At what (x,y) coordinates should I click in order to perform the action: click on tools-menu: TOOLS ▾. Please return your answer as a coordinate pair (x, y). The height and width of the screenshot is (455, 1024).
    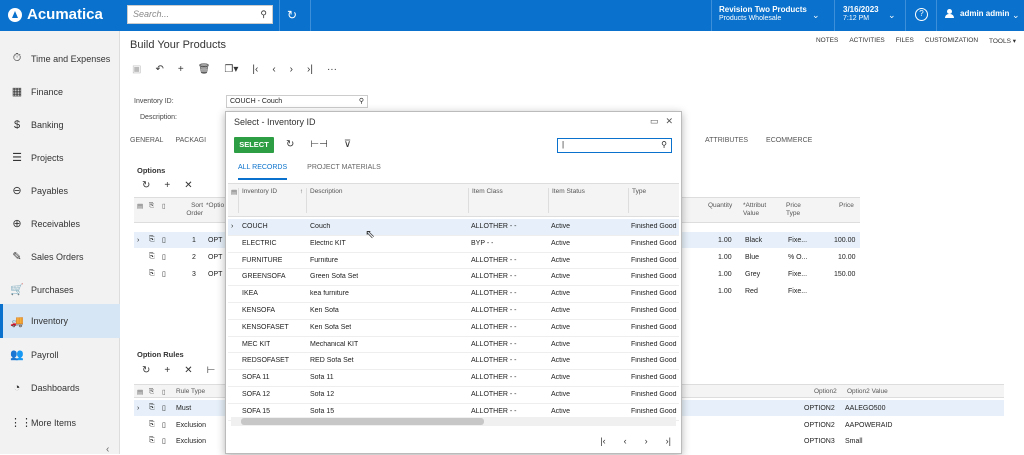
    Looking at the image, I should click on (1002, 41).